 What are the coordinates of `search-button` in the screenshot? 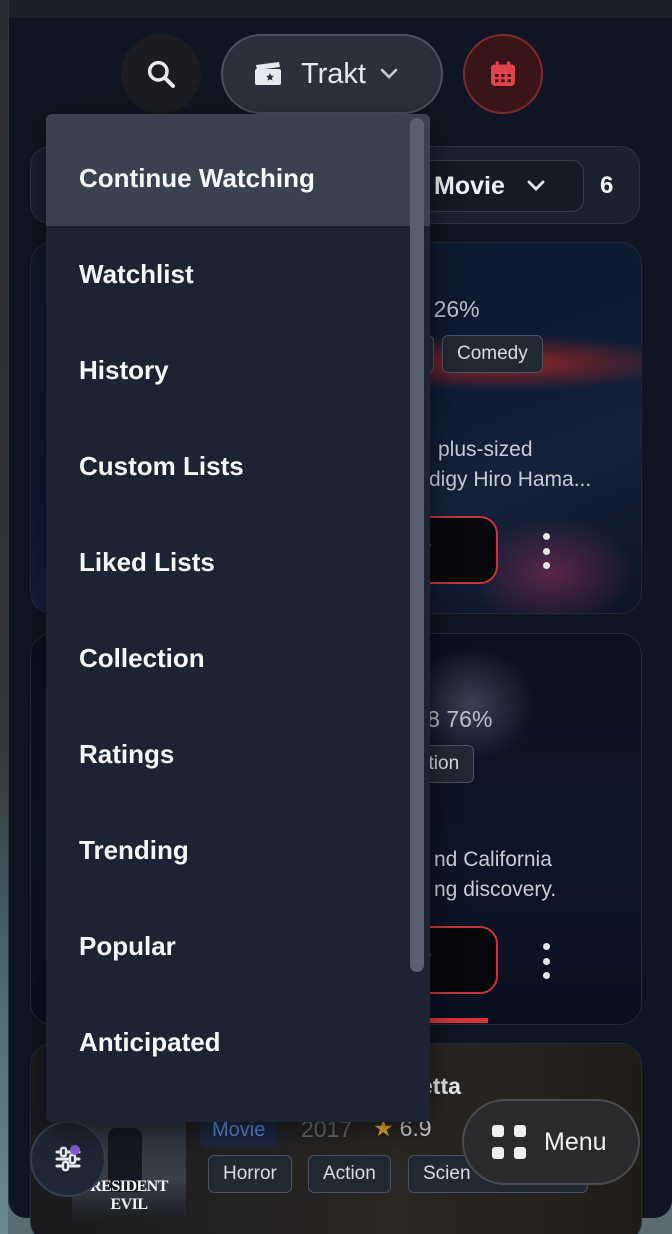 It's located at (161, 74).